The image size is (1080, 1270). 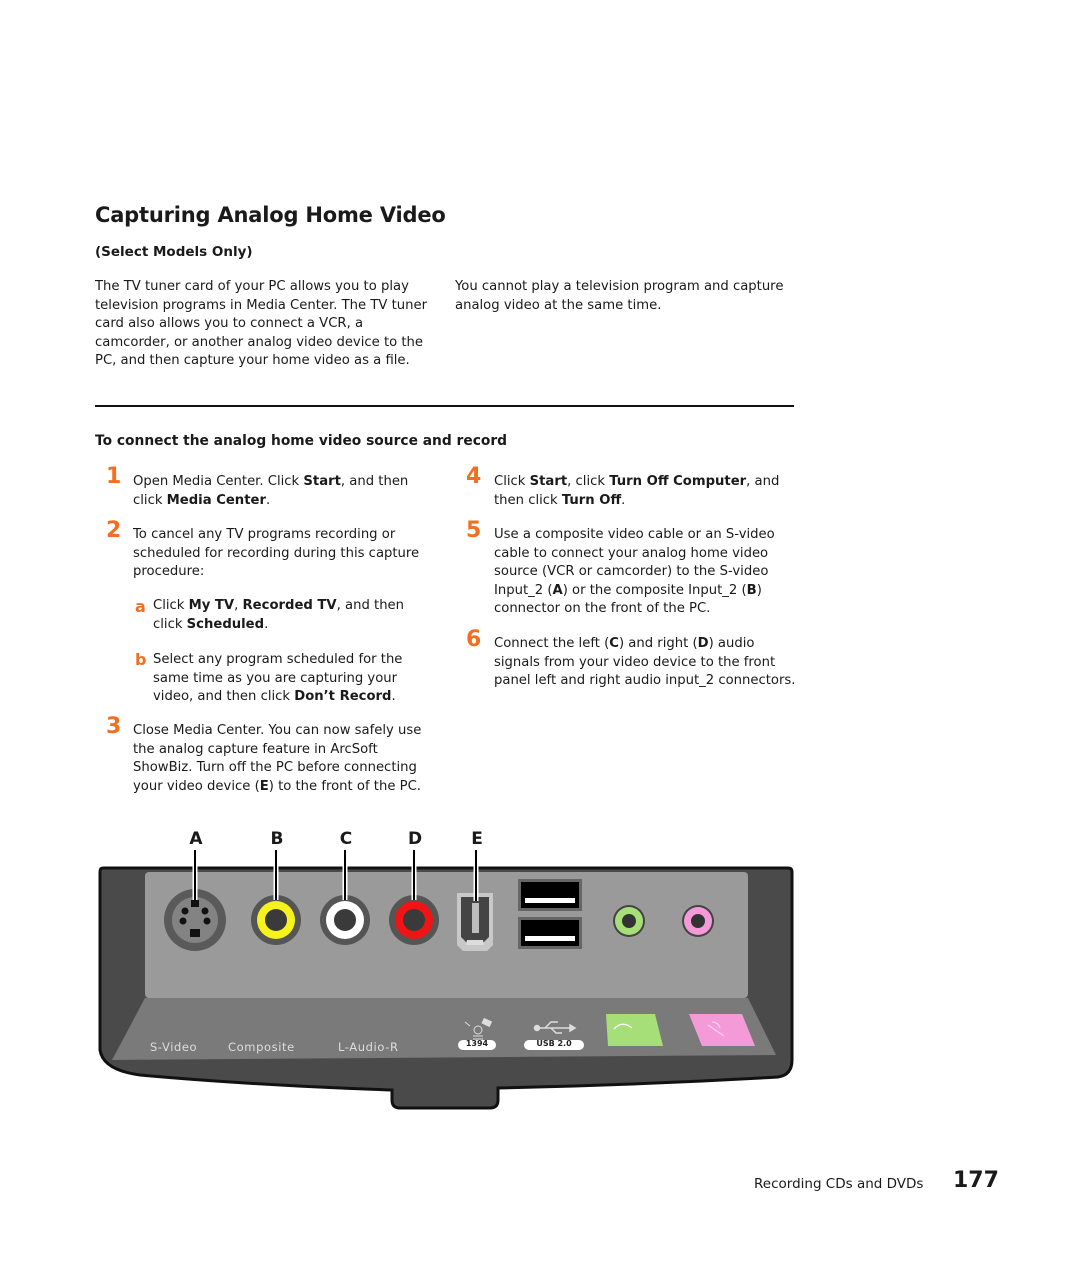 I want to click on panel-label-strip, so click(x=444, y=1029).